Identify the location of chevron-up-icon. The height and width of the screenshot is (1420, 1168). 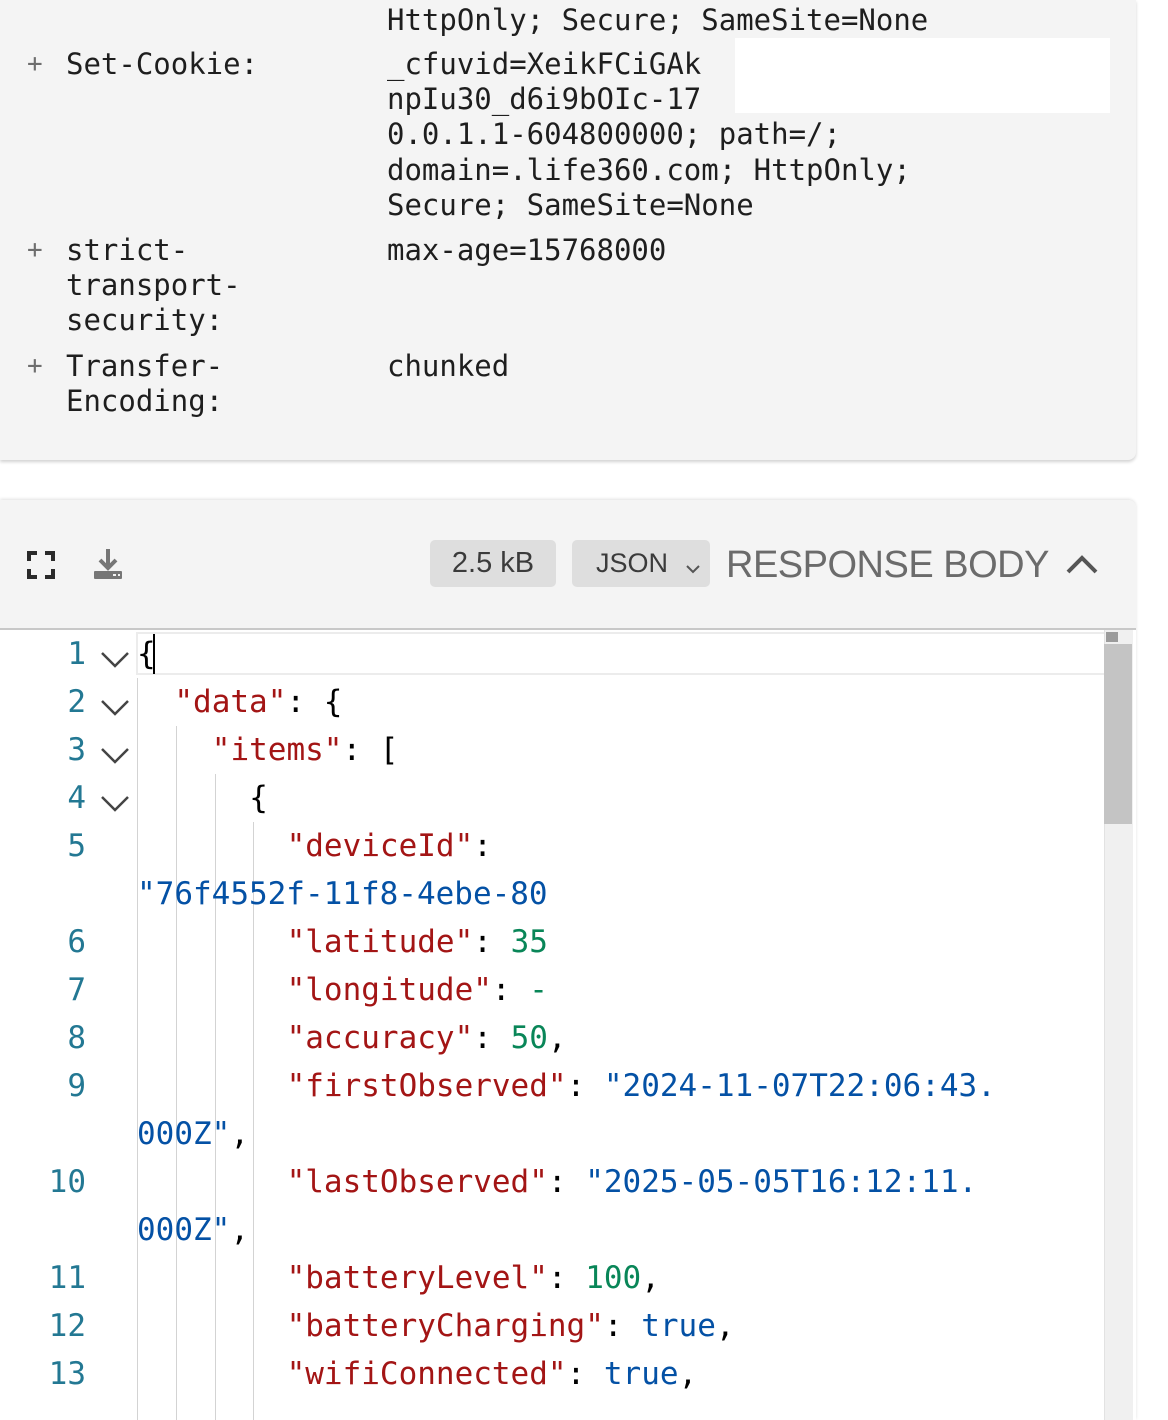
(1082, 566).